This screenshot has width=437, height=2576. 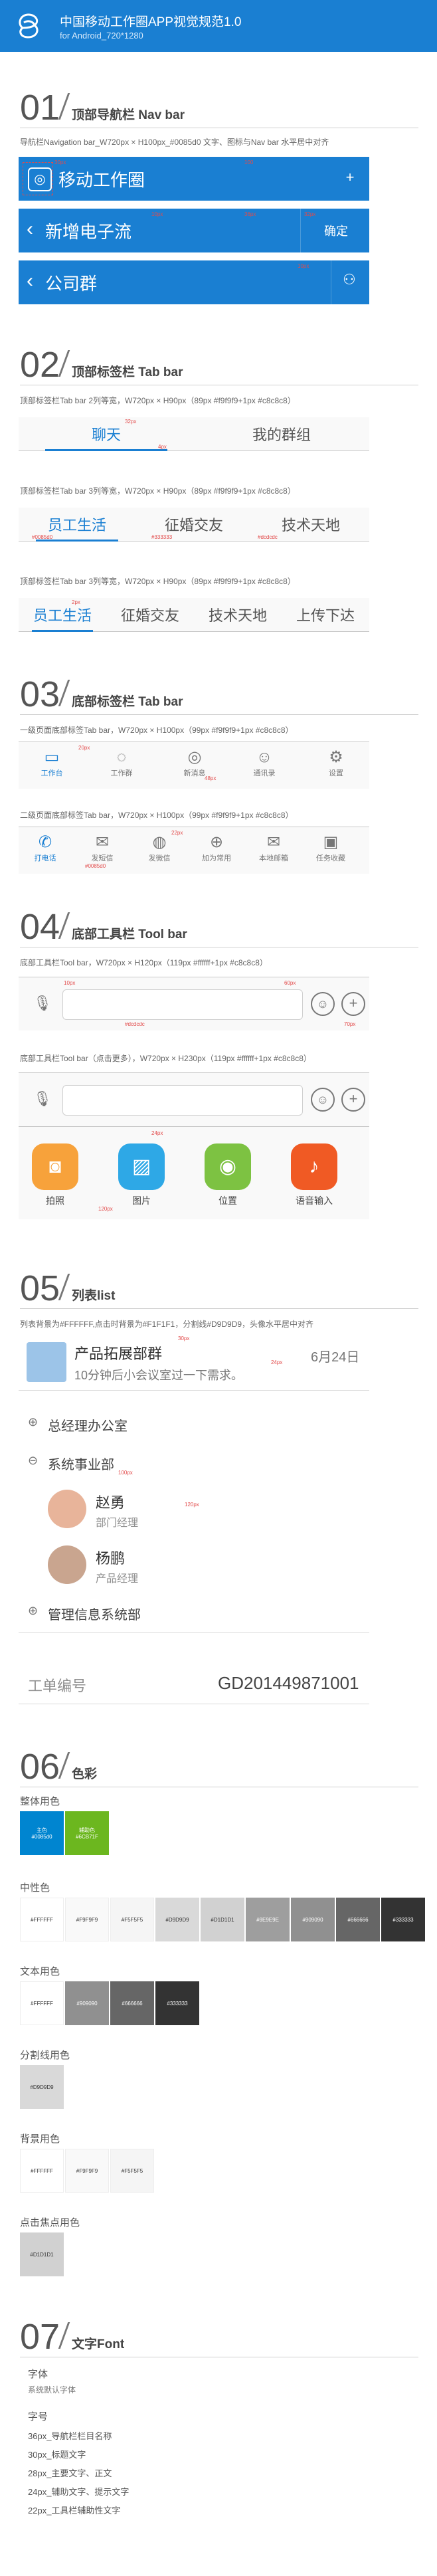 What do you see at coordinates (222, 1920) in the screenshot?
I see `color-swatch: #D1D1D1` at bounding box center [222, 1920].